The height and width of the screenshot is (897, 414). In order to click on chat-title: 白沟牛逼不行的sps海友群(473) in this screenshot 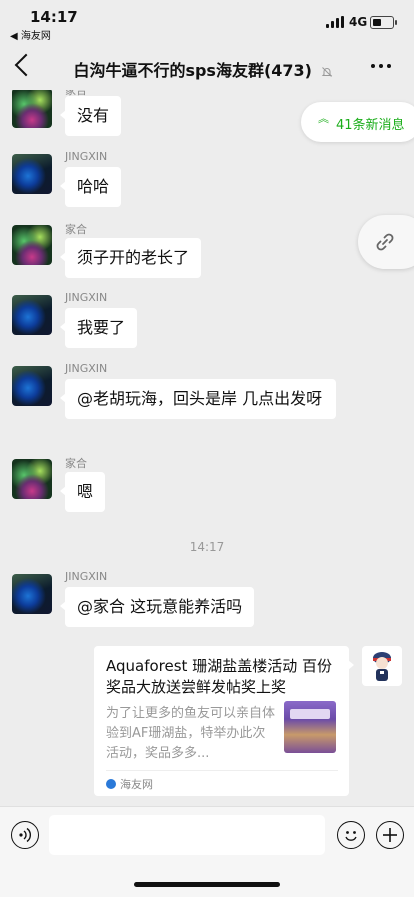, I will do `click(203, 69)`.